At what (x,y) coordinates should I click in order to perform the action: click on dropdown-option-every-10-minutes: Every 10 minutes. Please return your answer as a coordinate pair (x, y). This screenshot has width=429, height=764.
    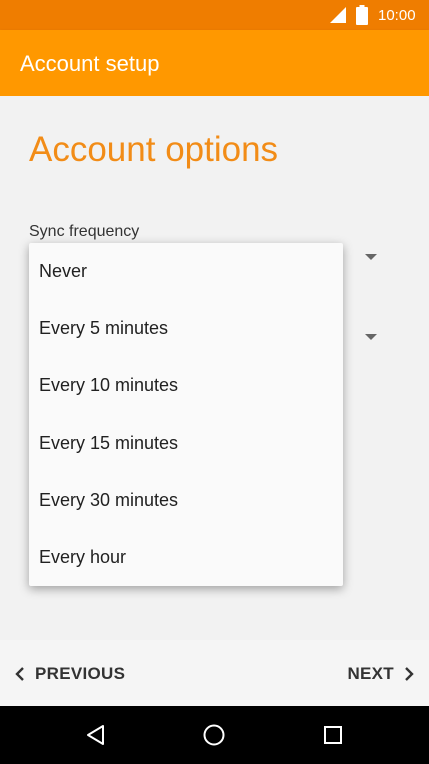
    Looking at the image, I should click on (186, 385).